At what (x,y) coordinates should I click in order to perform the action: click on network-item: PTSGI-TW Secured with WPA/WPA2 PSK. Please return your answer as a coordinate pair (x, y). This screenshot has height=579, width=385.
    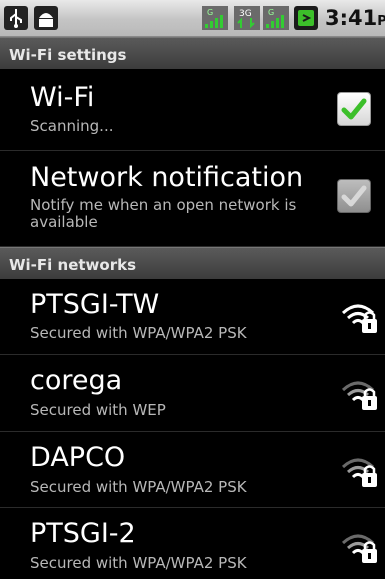
    Looking at the image, I should click on (192, 317).